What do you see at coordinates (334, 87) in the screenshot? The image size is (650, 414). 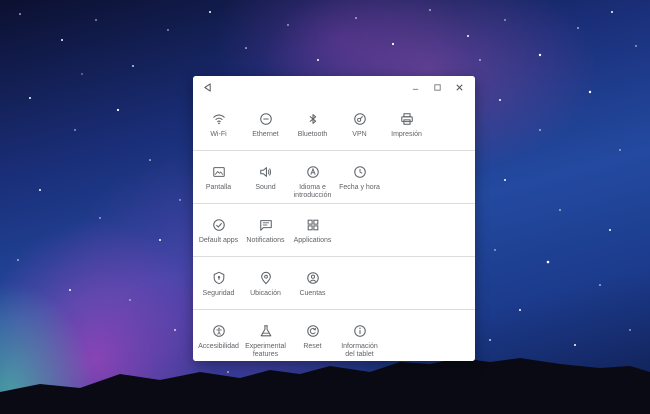 I see `titlebar` at bounding box center [334, 87].